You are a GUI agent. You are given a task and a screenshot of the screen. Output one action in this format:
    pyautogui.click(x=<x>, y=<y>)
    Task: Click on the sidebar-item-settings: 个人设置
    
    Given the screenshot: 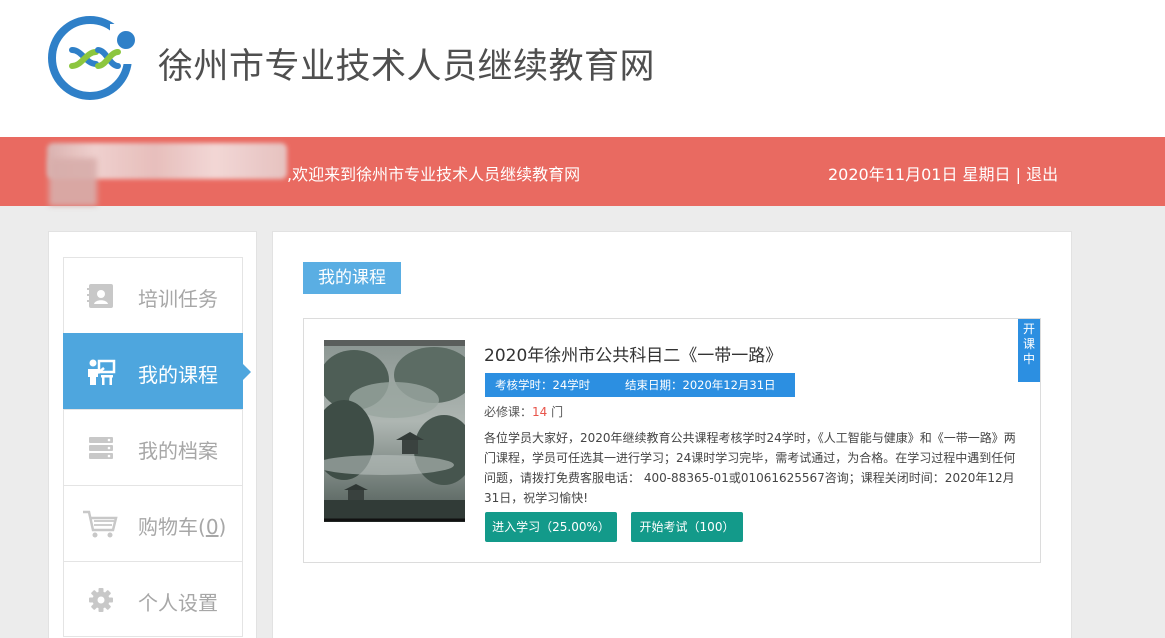 What is the action you would take?
    pyautogui.click(x=153, y=599)
    